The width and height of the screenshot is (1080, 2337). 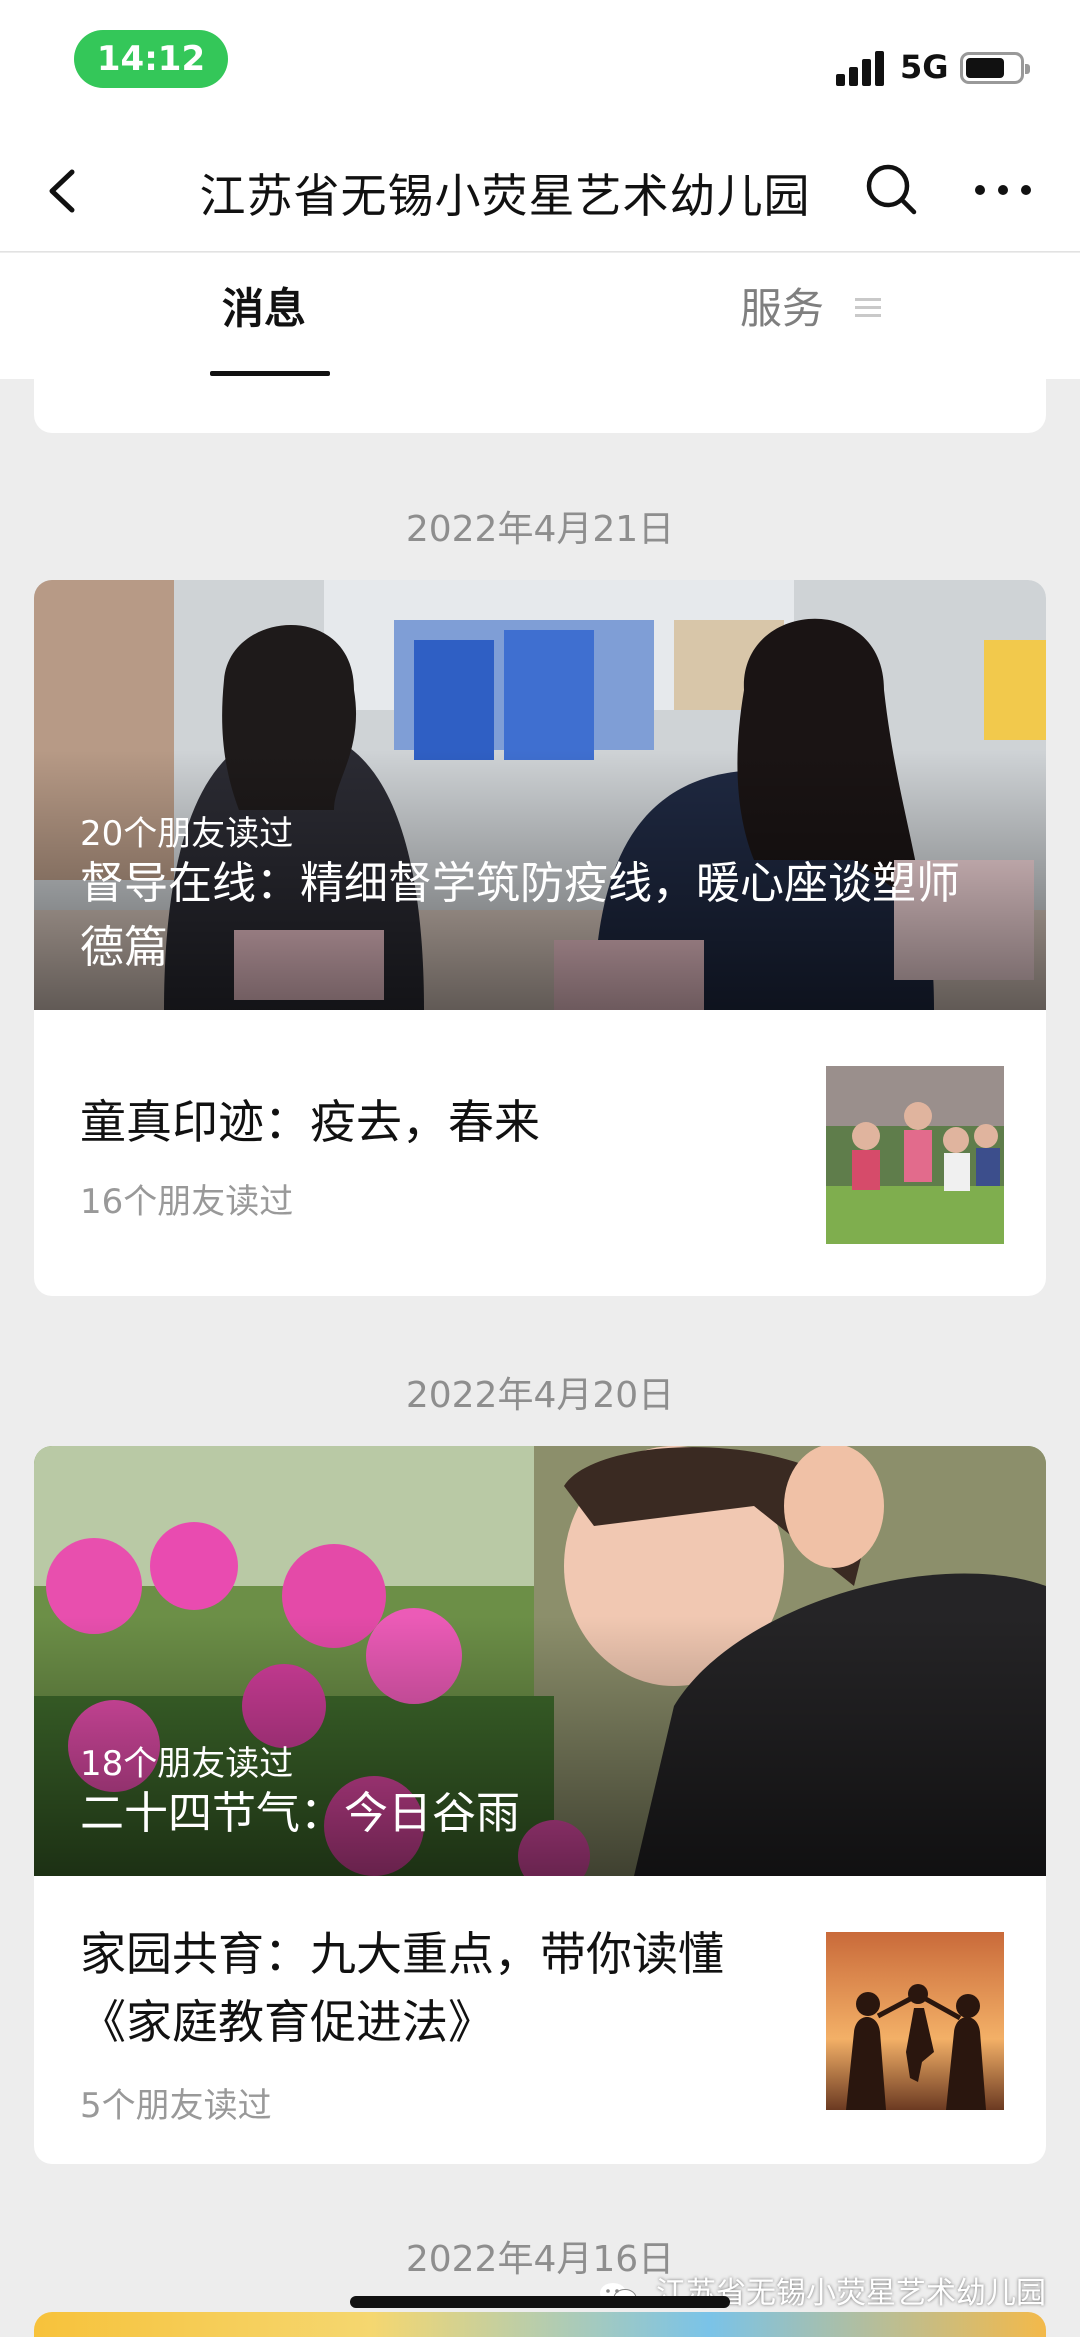 I want to click on cellular-signal-icon, so click(x=861, y=68).